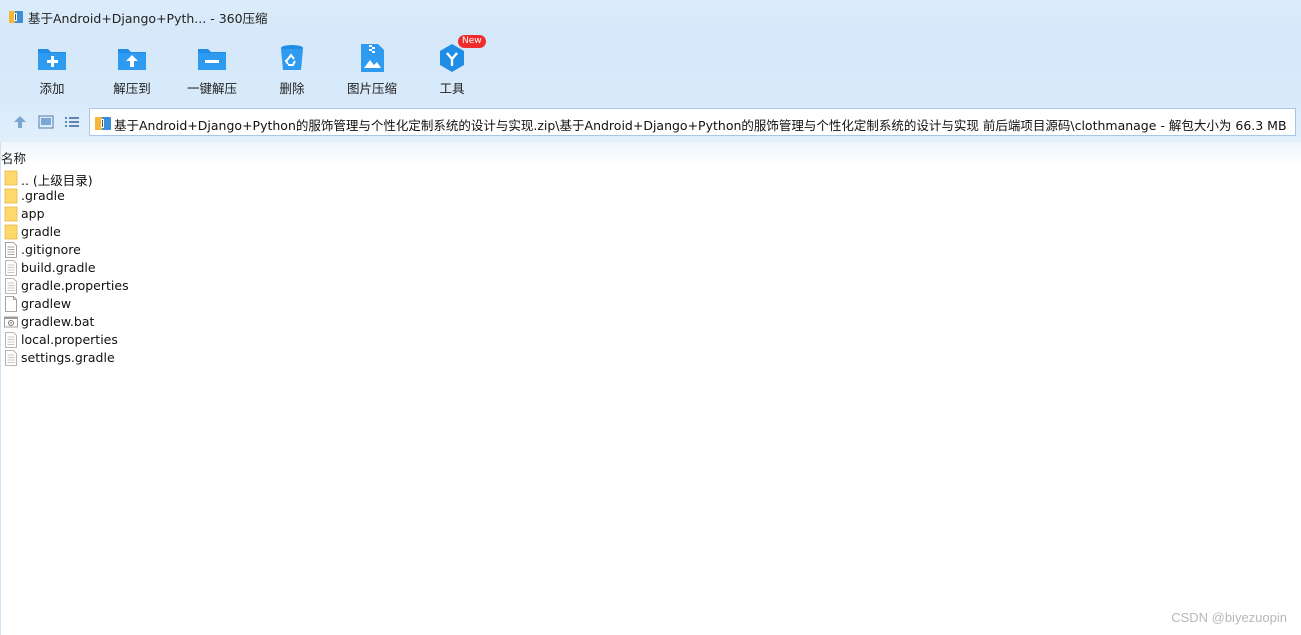 The height and width of the screenshot is (635, 1301). I want to click on item-name: .gradle, so click(43, 195).